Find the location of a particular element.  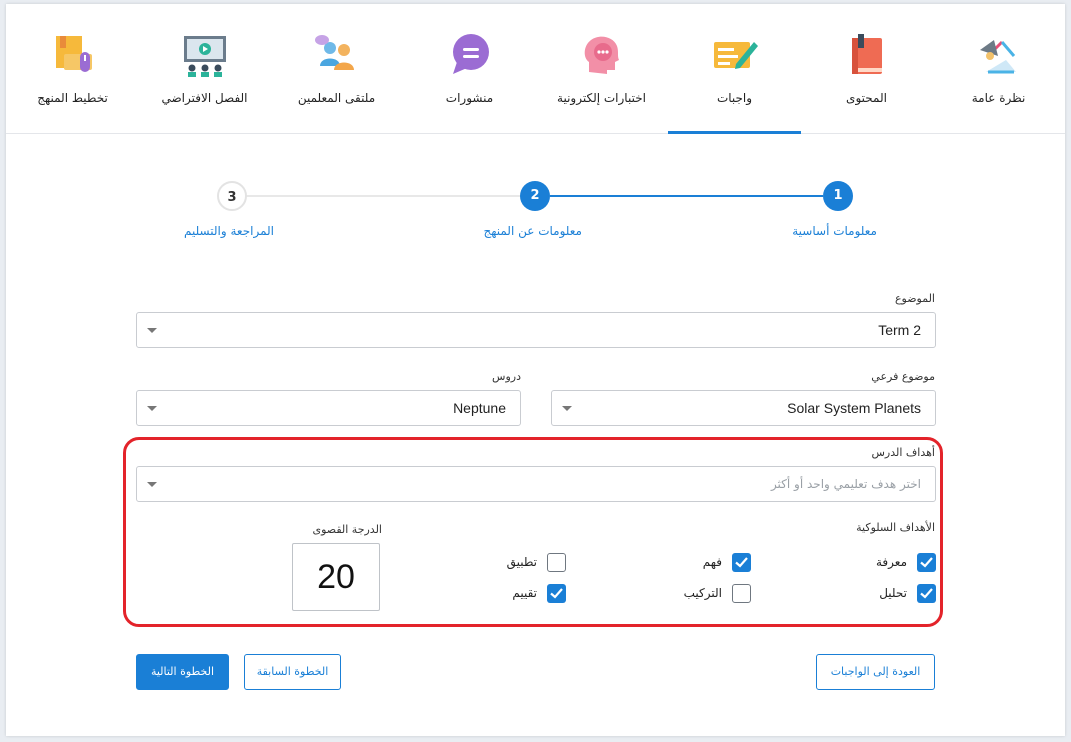

curriculum-plan-icon is located at coordinates (72, 55).